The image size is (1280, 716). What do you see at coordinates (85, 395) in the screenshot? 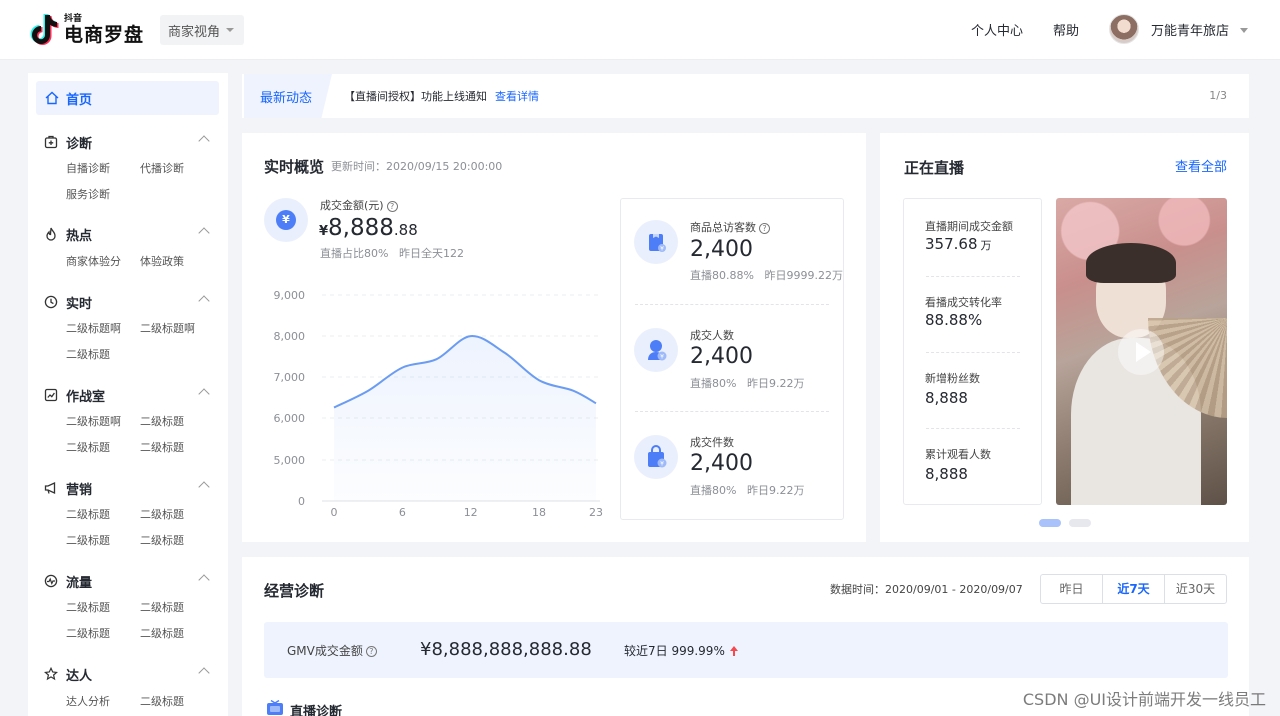
I see `sidebar-group-title: 作战室` at bounding box center [85, 395].